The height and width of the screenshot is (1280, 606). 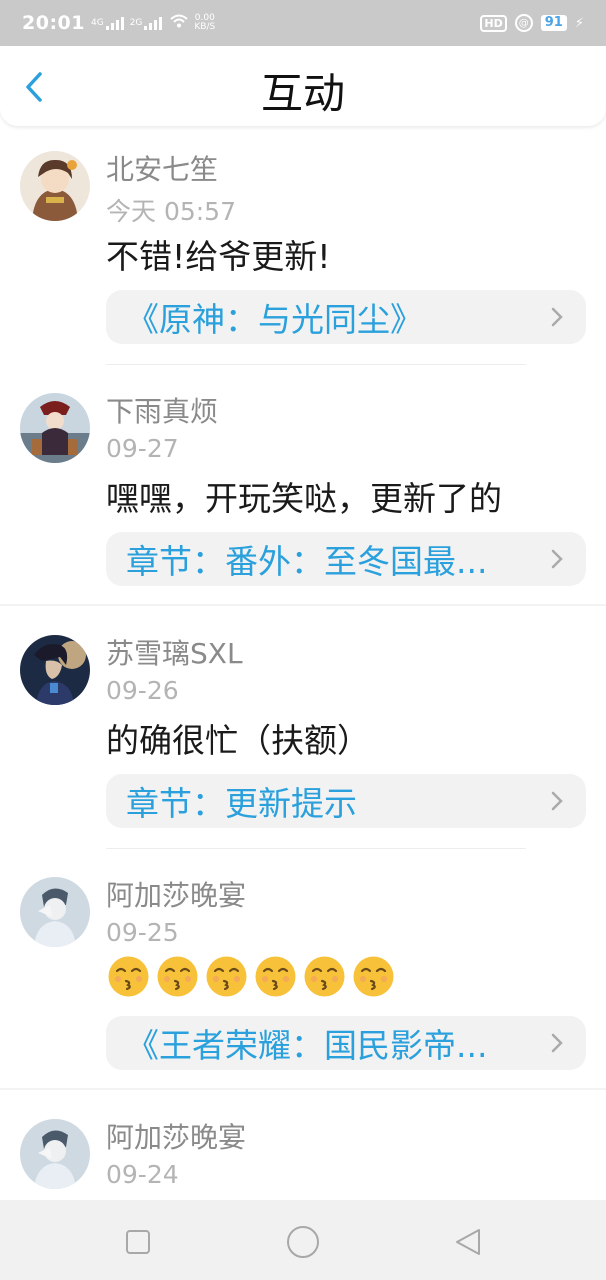 I want to click on emoji-row, so click(x=251, y=976).